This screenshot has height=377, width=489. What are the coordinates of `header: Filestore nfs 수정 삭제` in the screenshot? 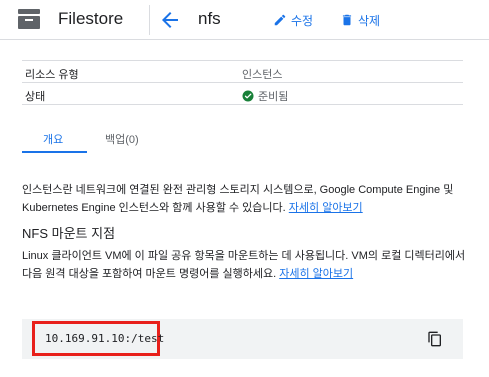 It's located at (244, 20).